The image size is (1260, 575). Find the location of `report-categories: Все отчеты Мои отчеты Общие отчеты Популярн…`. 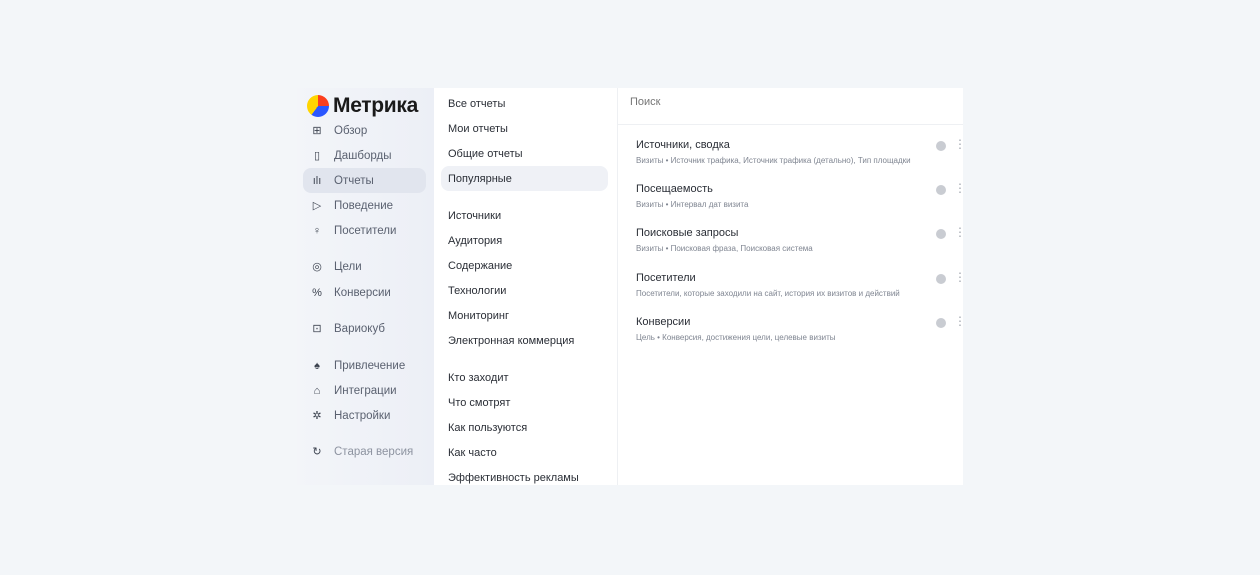

report-categories: Все отчеты Мои отчеты Общие отчеты Популярн… is located at coordinates (525, 286).